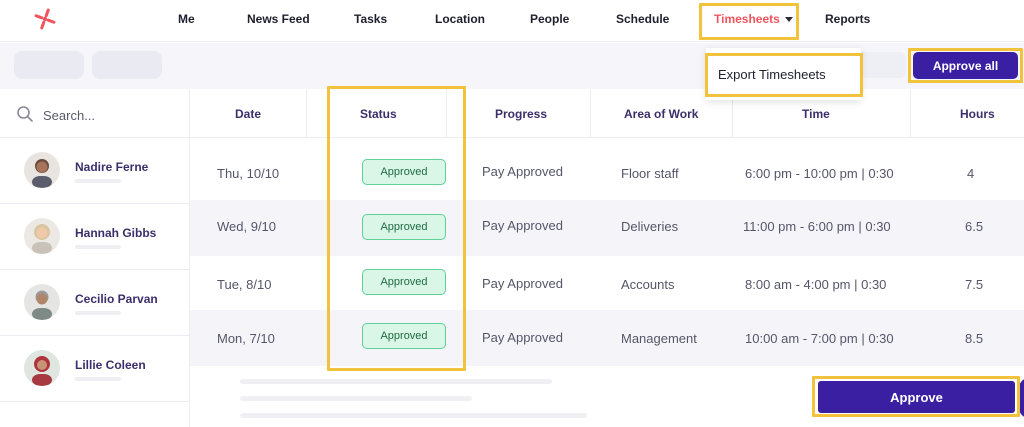 Image resolution: width=1024 pixels, height=427 pixels. What do you see at coordinates (974, 338) in the screenshot?
I see `cell-hours: 8.5` at bounding box center [974, 338].